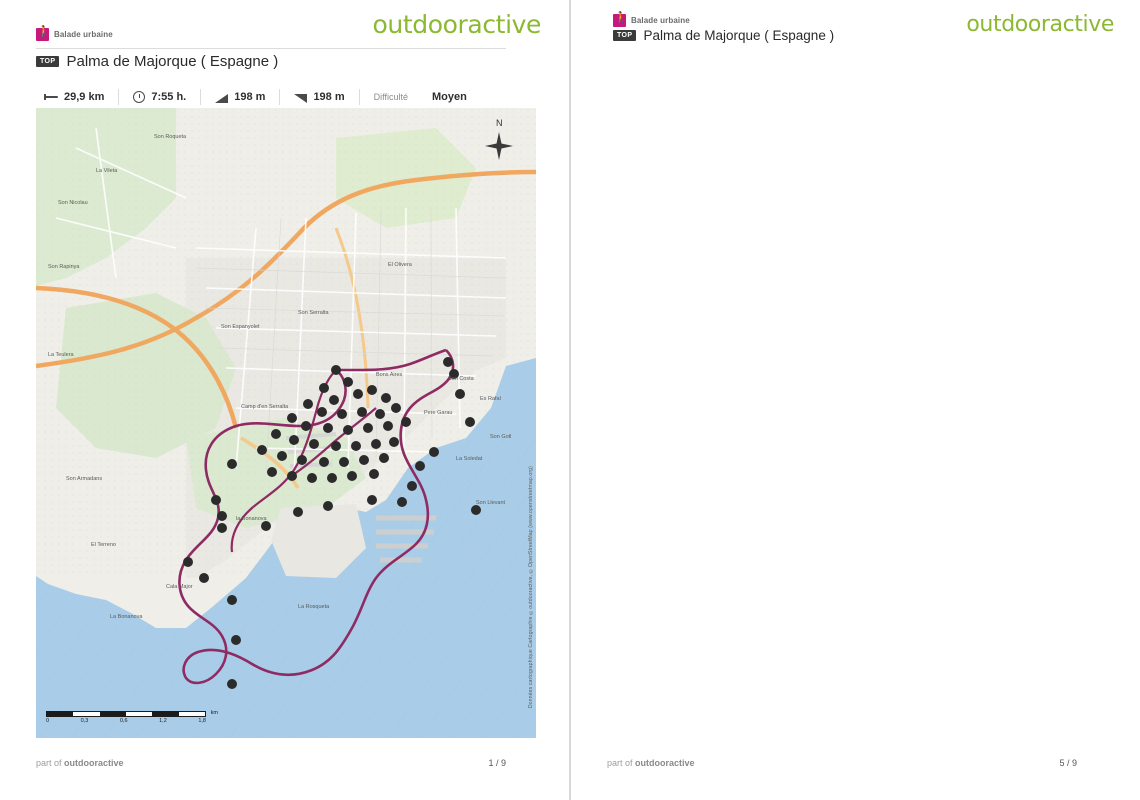 The image size is (1140, 800). I want to click on category-row-right: Balade urbaine, so click(651, 19).